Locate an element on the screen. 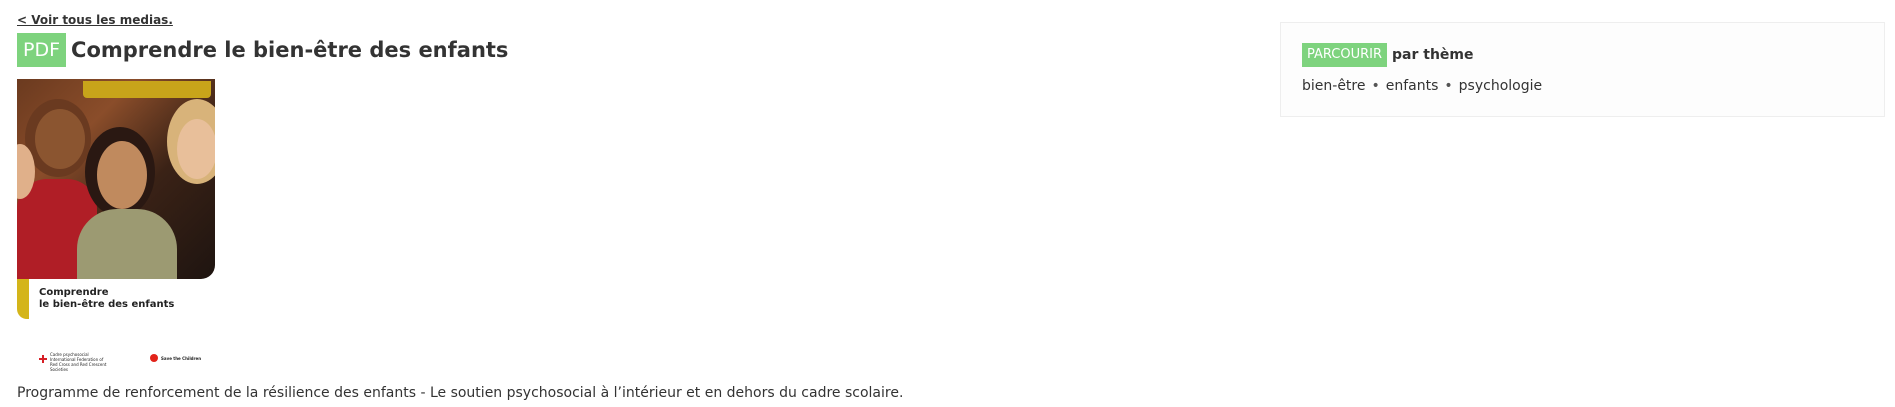  media-title-row: PDF Comprendre le bien-être des enfants is located at coordinates (262, 50).